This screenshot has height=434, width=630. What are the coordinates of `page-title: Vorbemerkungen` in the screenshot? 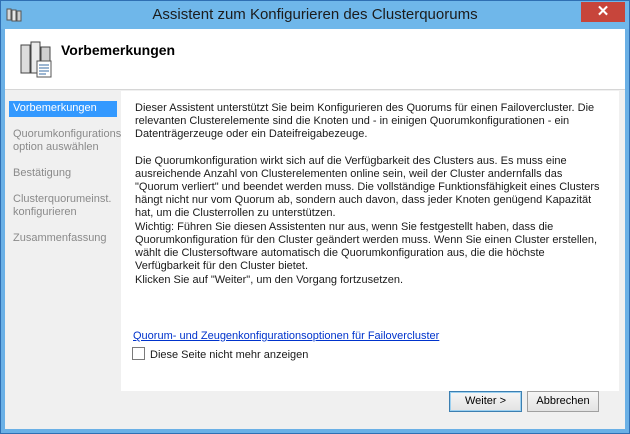 It's located at (118, 50).